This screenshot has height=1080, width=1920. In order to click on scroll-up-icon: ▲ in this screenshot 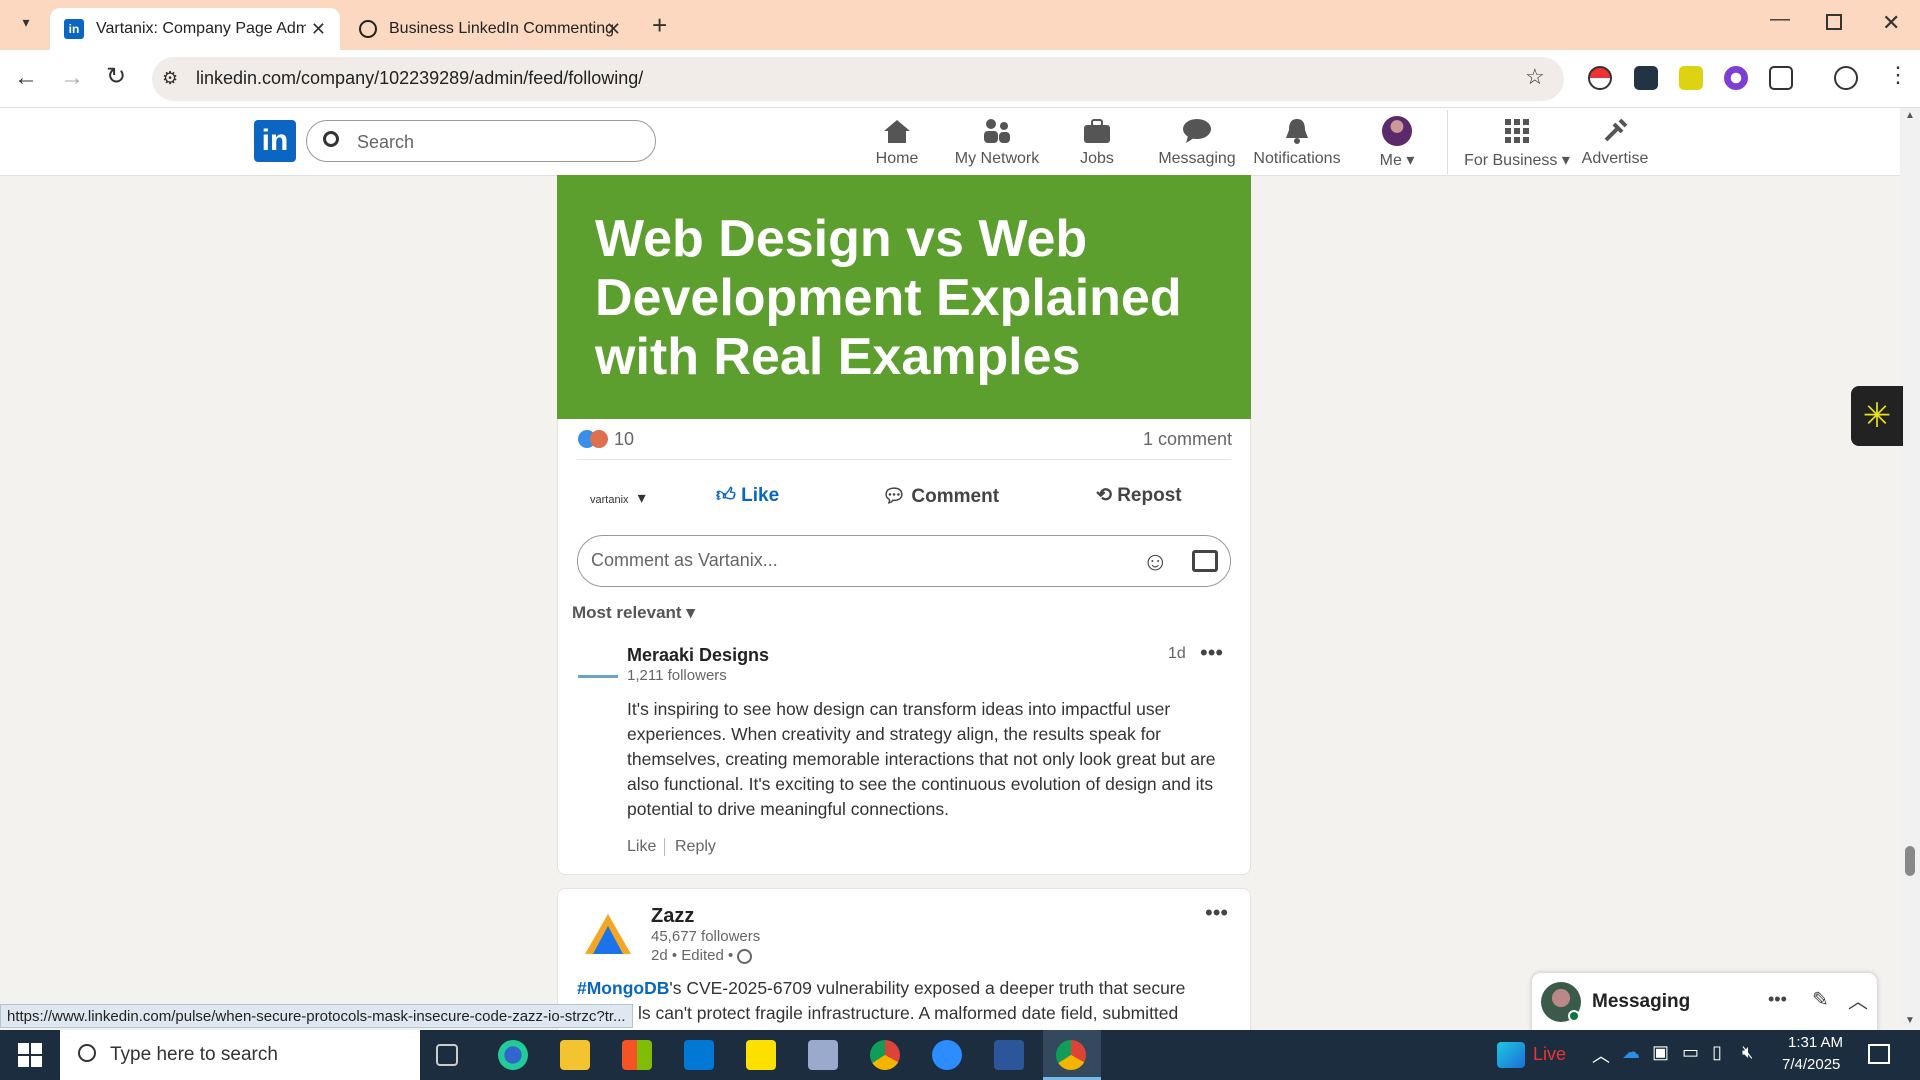, I will do `click(1910, 115)`.